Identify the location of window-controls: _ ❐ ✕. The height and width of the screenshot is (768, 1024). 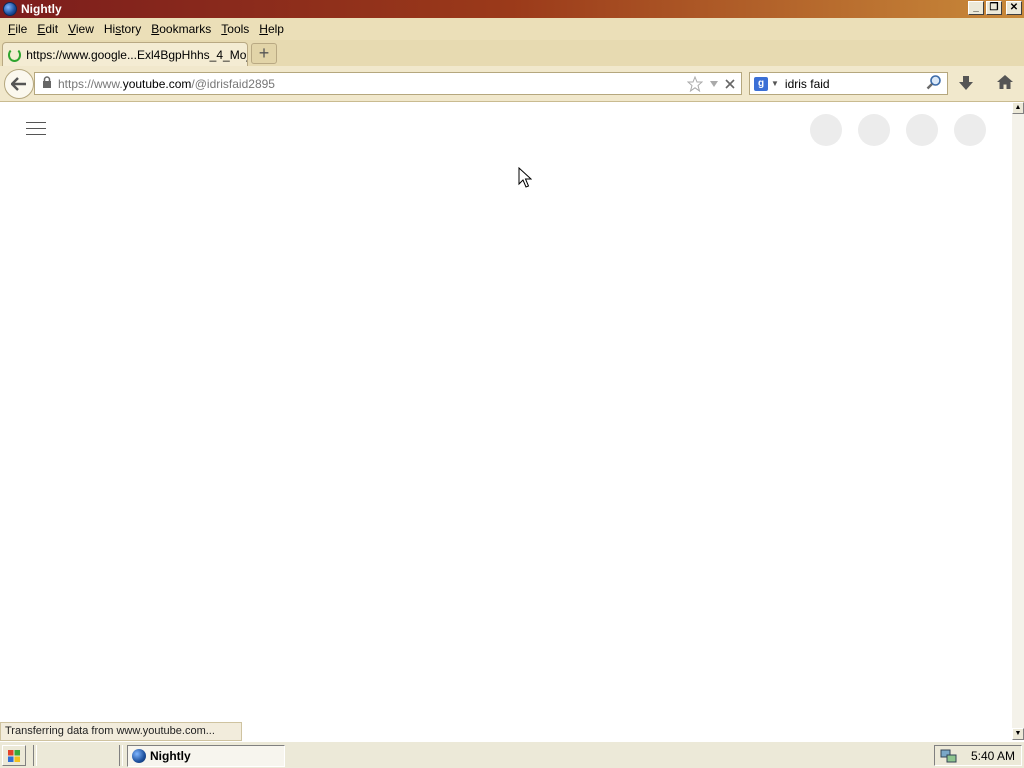
(995, 8).